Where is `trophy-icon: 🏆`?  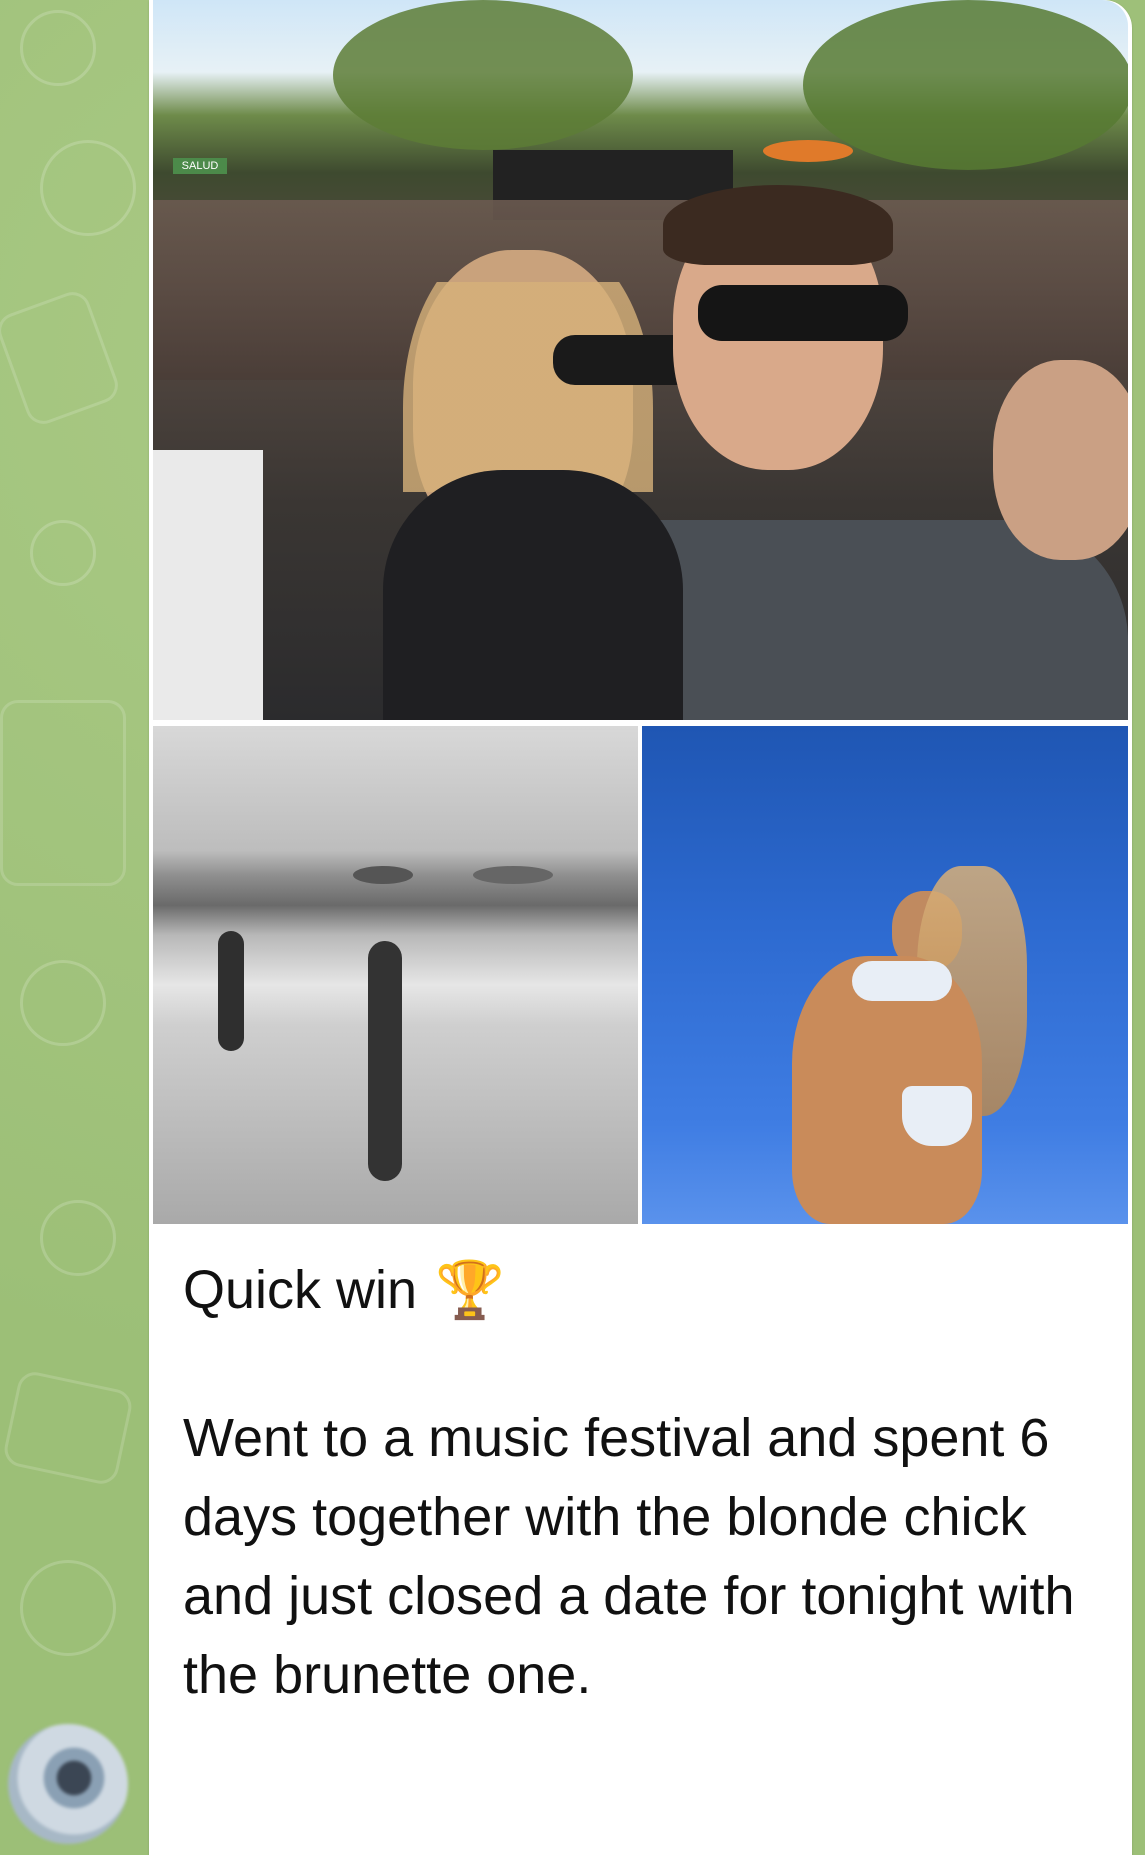
trophy-icon: 🏆 is located at coordinates (470, 1289).